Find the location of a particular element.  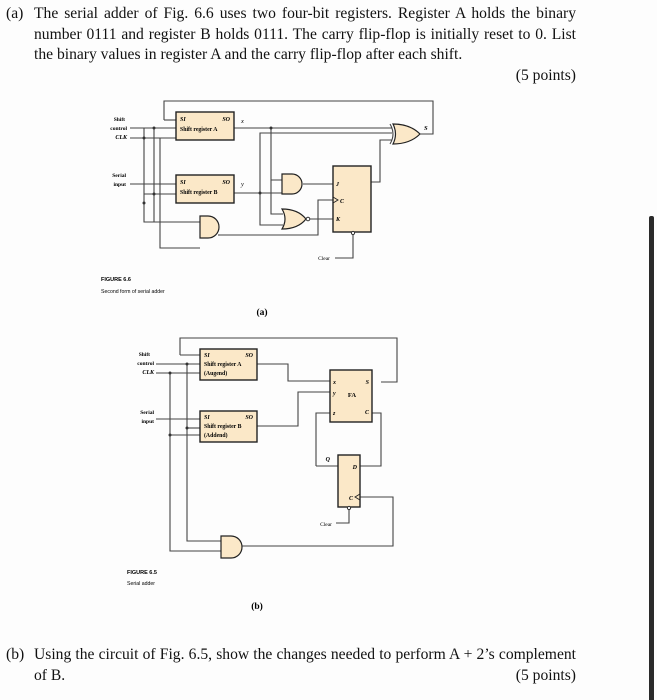

fig-b-full-adder: x y z FA S C is located at coordinates (351, 396).